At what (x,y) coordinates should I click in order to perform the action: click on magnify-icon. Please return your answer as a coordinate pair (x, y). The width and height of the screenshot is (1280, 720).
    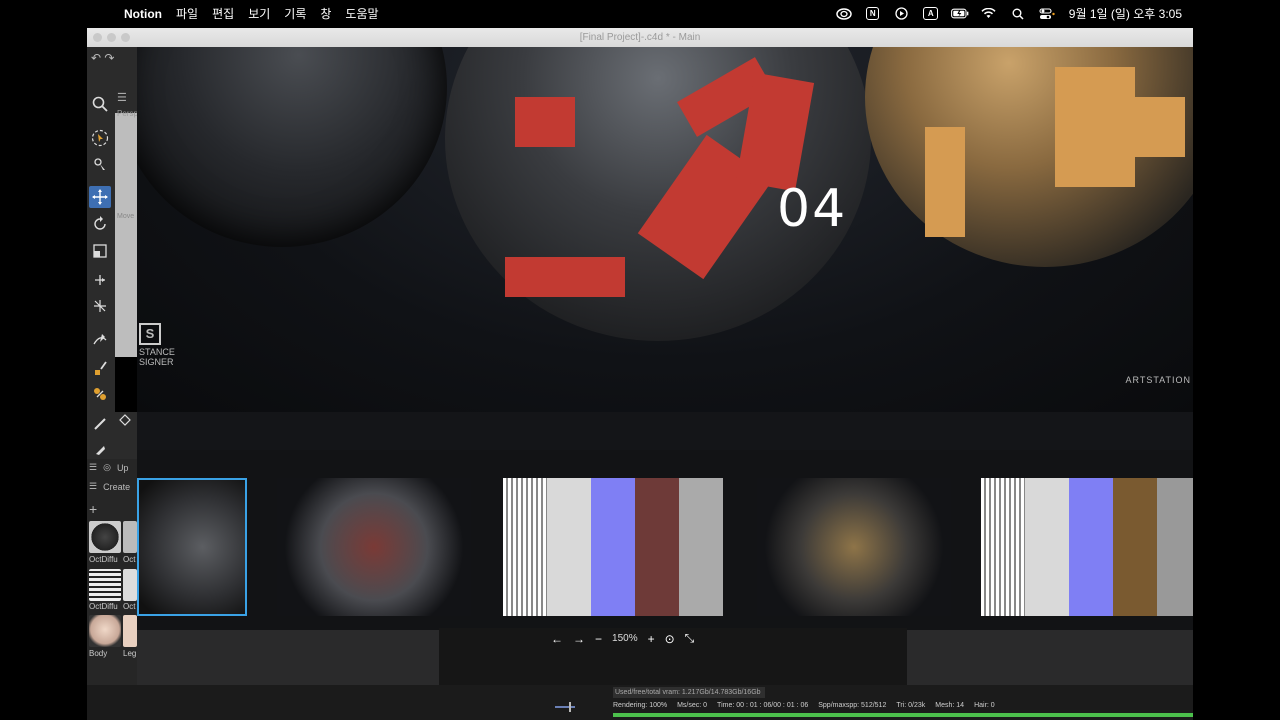
    Looking at the image, I should click on (100, 104).